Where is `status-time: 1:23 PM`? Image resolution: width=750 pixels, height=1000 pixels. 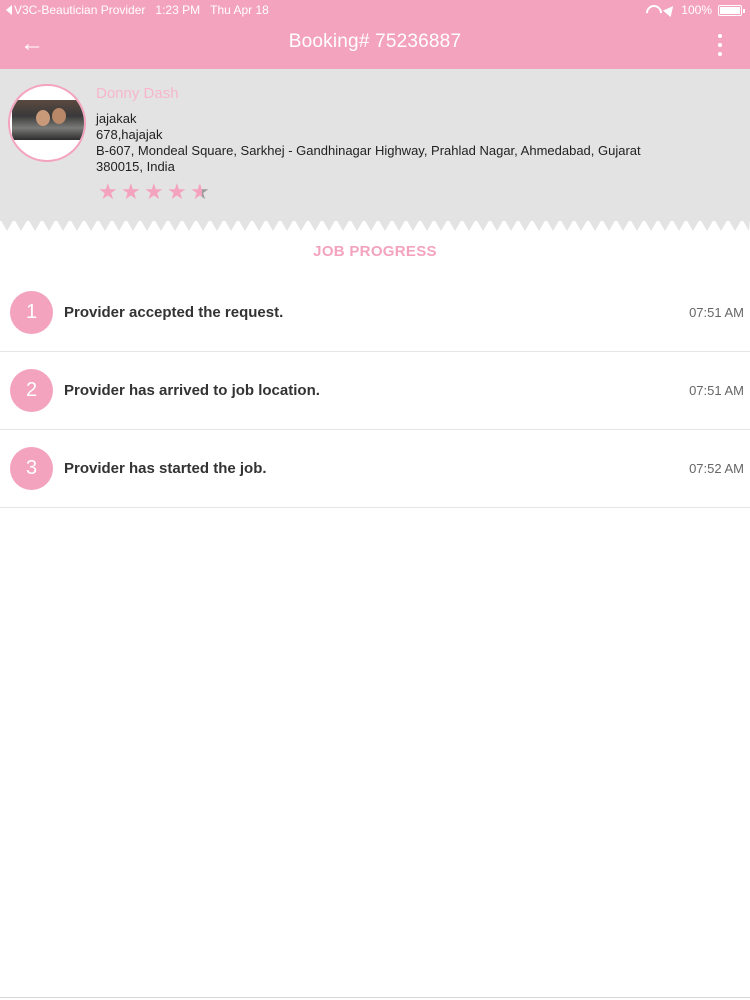 status-time: 1:23 PM is located at coordinates (178, 10).